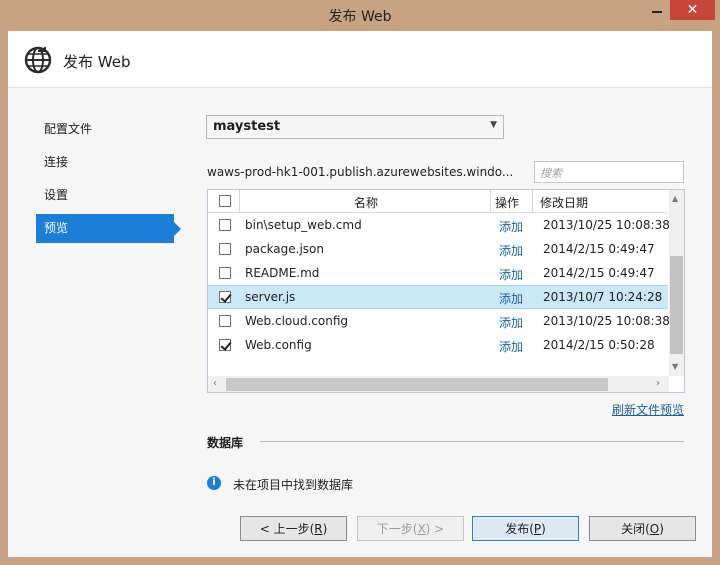  What do you see at coordinates (360, 59) in the screenshot?
I see `dialog-header: 发布 Web` at bounding box center [360, 59].